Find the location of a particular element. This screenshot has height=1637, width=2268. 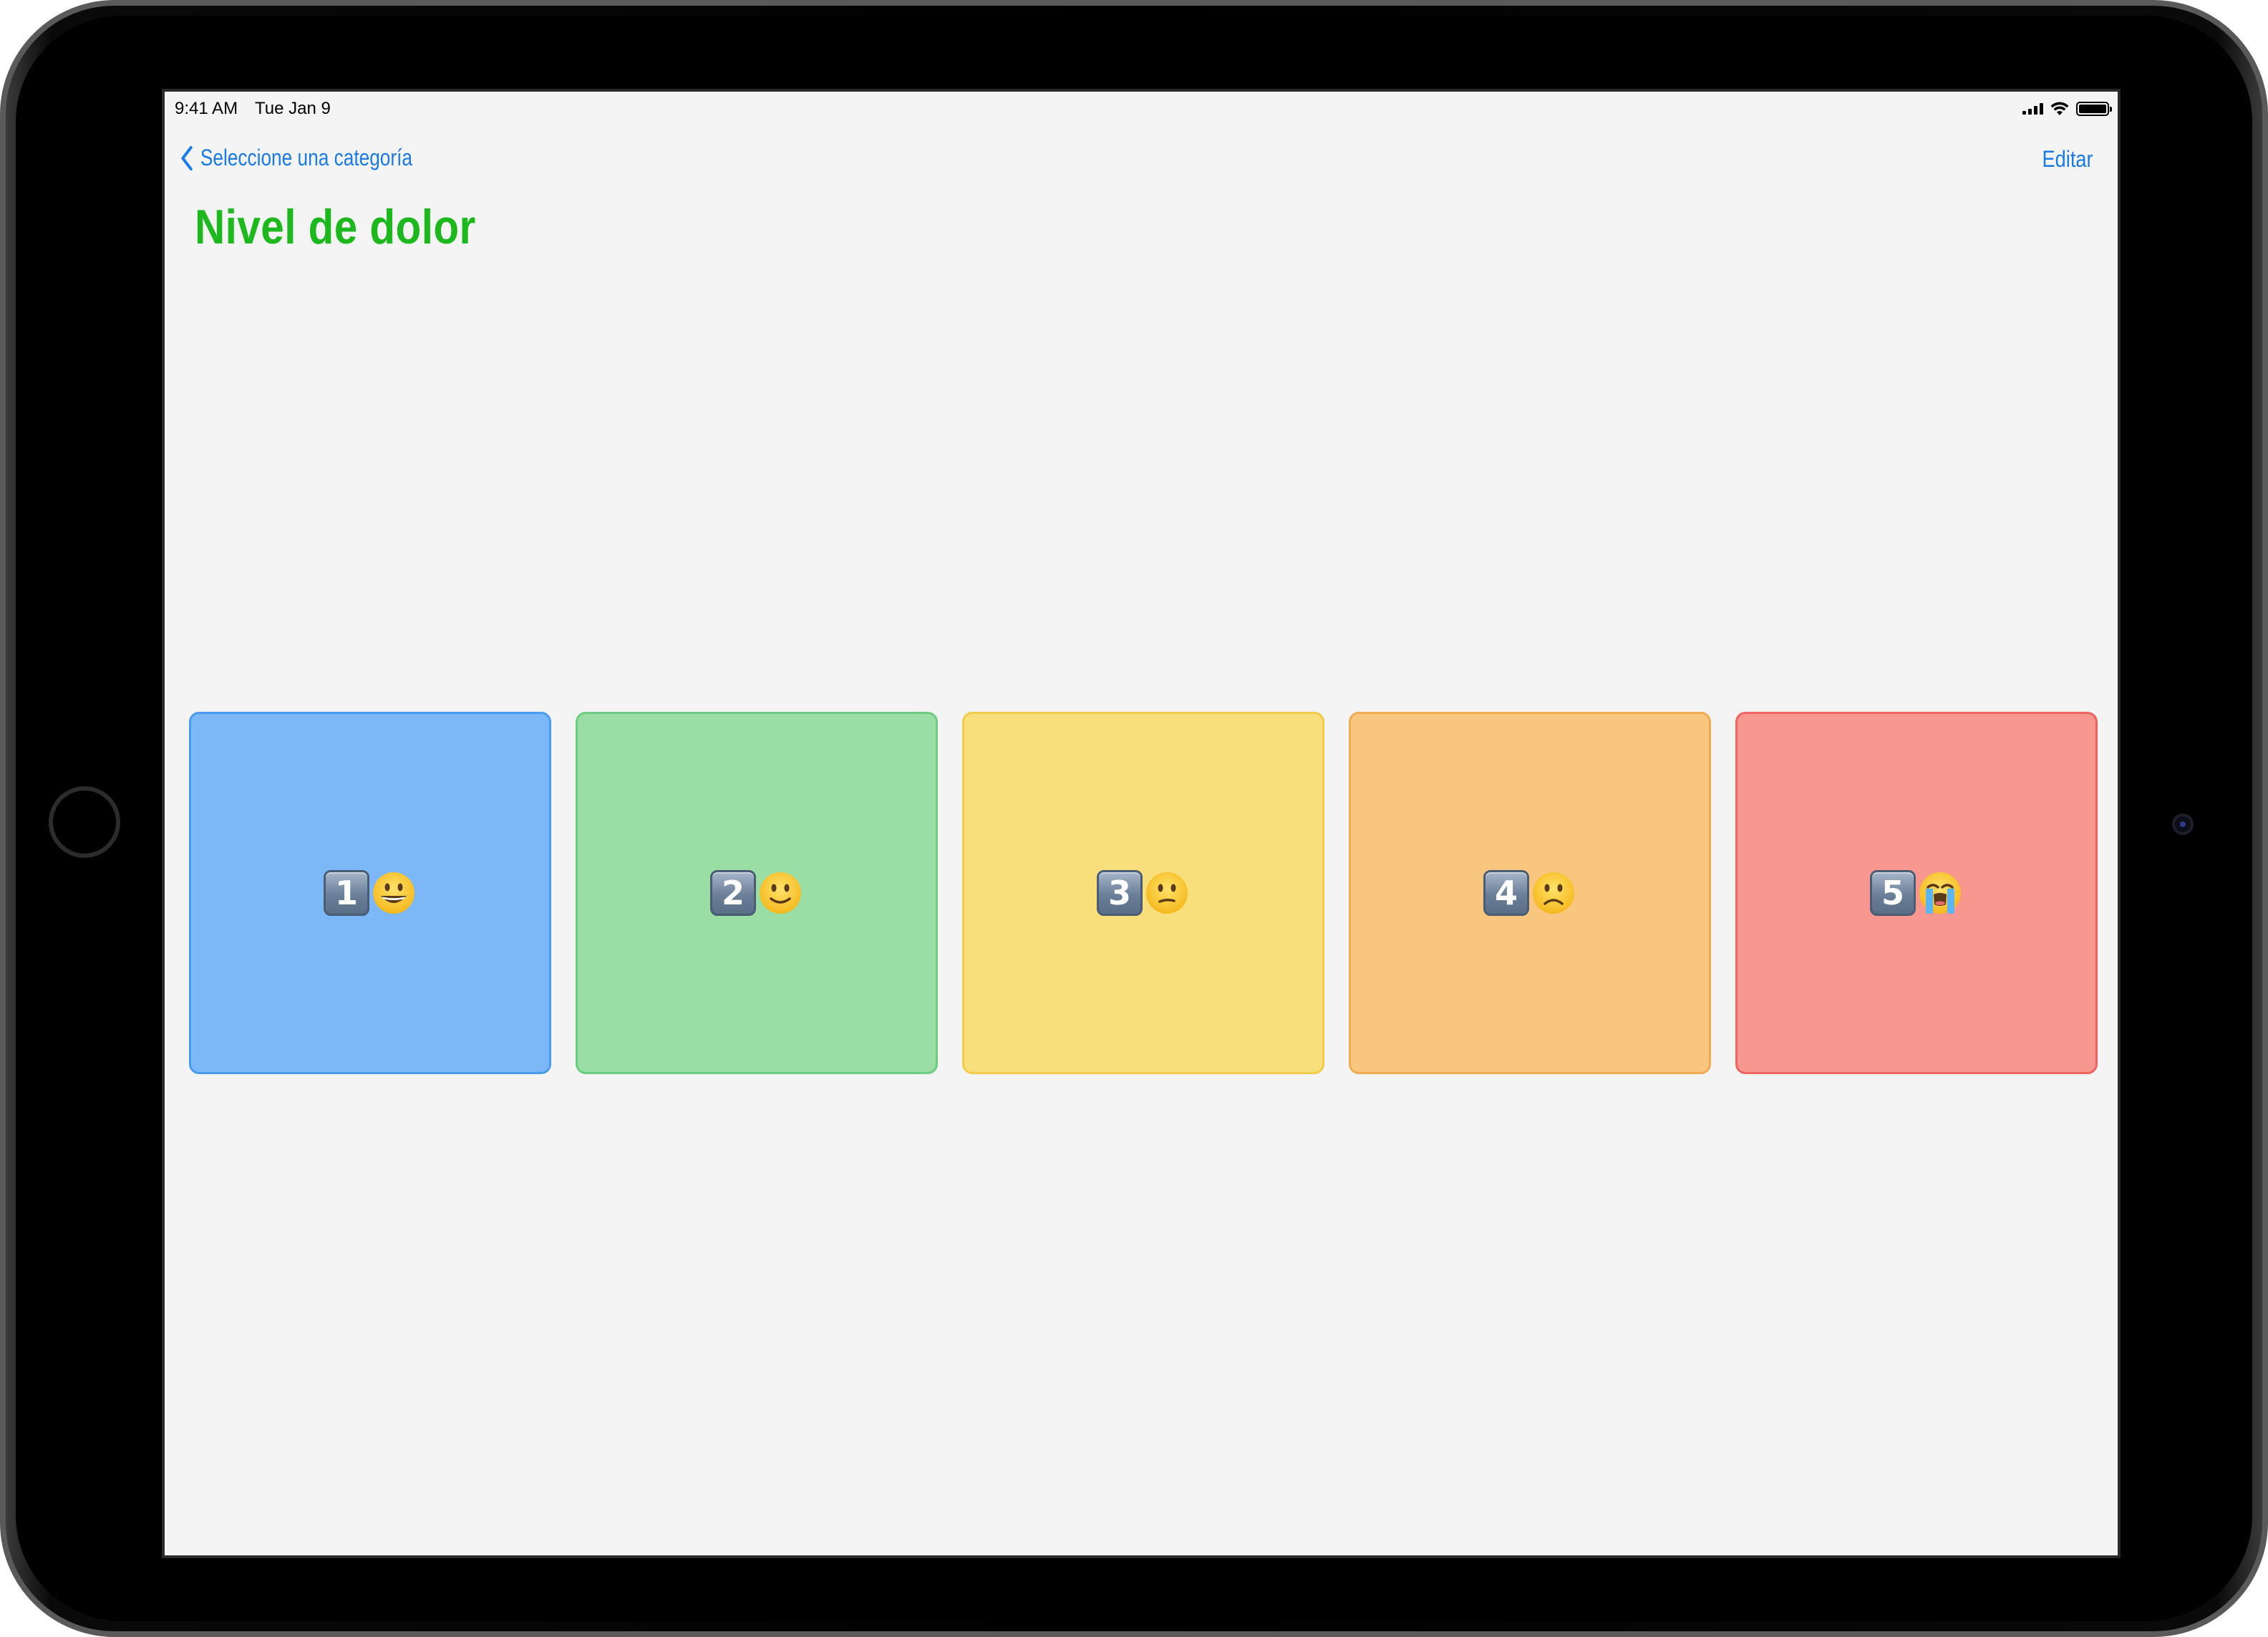

status-indicators is located at coordinates (2067, 109).